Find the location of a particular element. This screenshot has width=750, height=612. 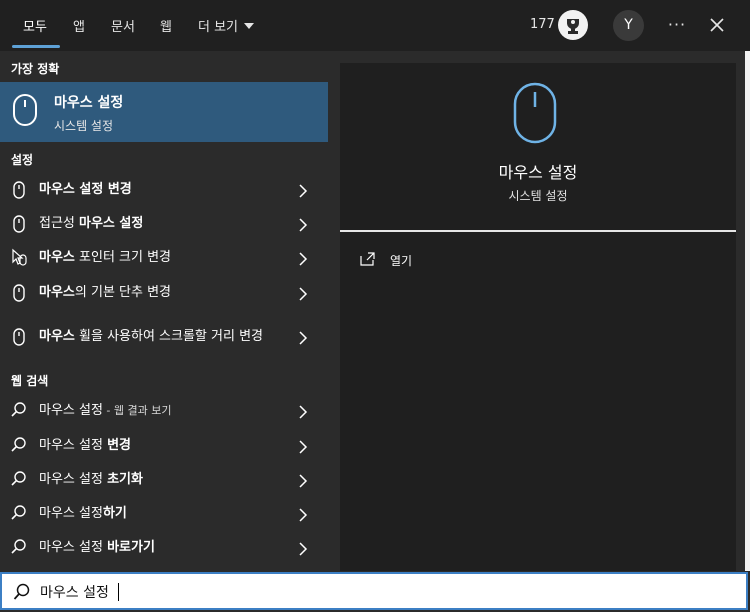

web-search-item-label: 마우스 설정 초기화 is located at coordinates (159, 480).